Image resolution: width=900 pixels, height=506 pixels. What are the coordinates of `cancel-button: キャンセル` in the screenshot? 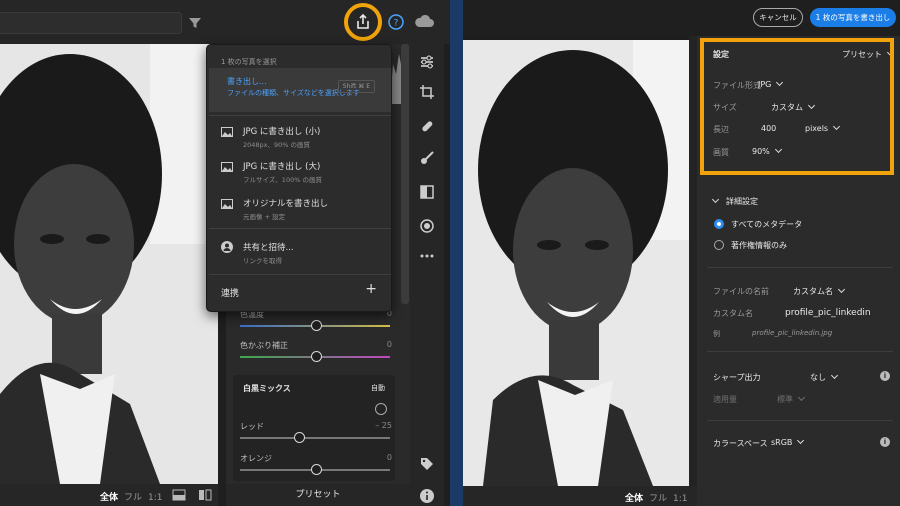 It's located at (778, 17).